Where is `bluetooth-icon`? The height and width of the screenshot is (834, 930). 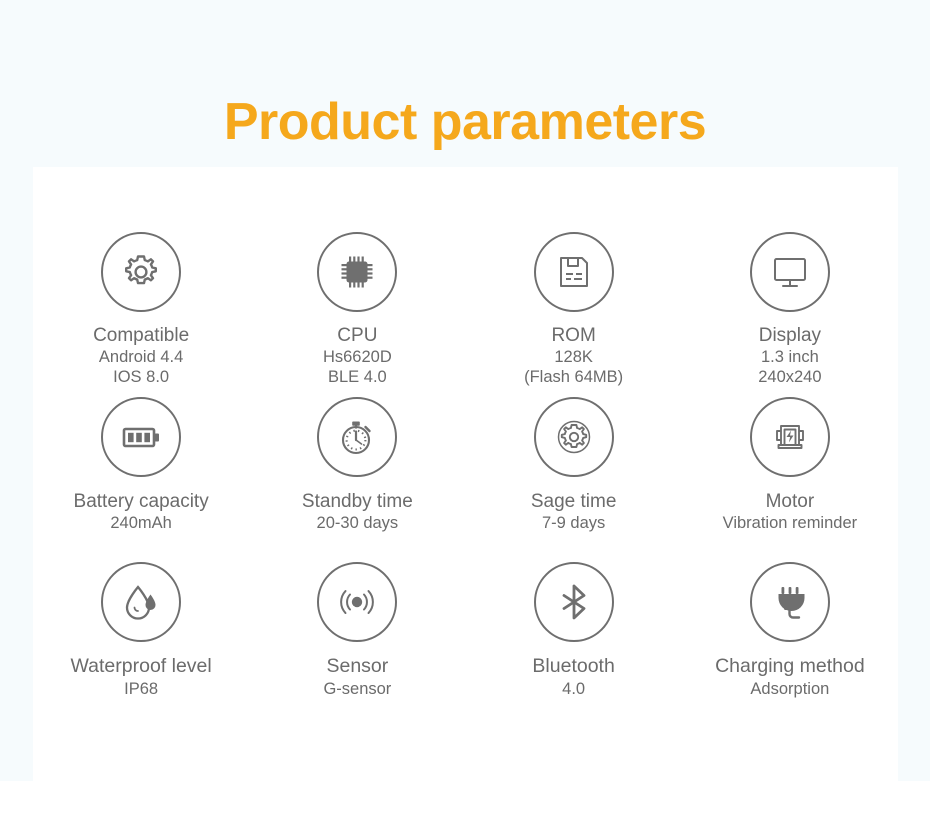
bluetooth-icon is located at coordinates (573, 602).